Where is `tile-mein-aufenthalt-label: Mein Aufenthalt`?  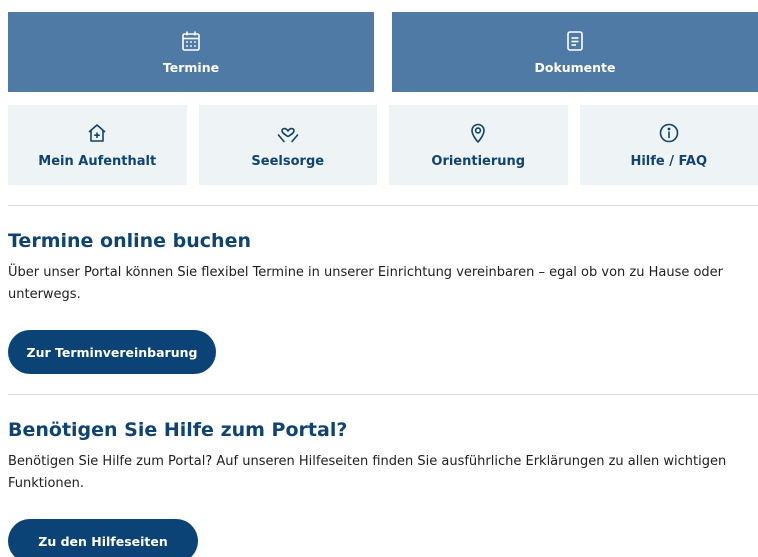
tile-mein-aufenthalt-label: Mein Aufenthalt is located at coordinates (97, 161).